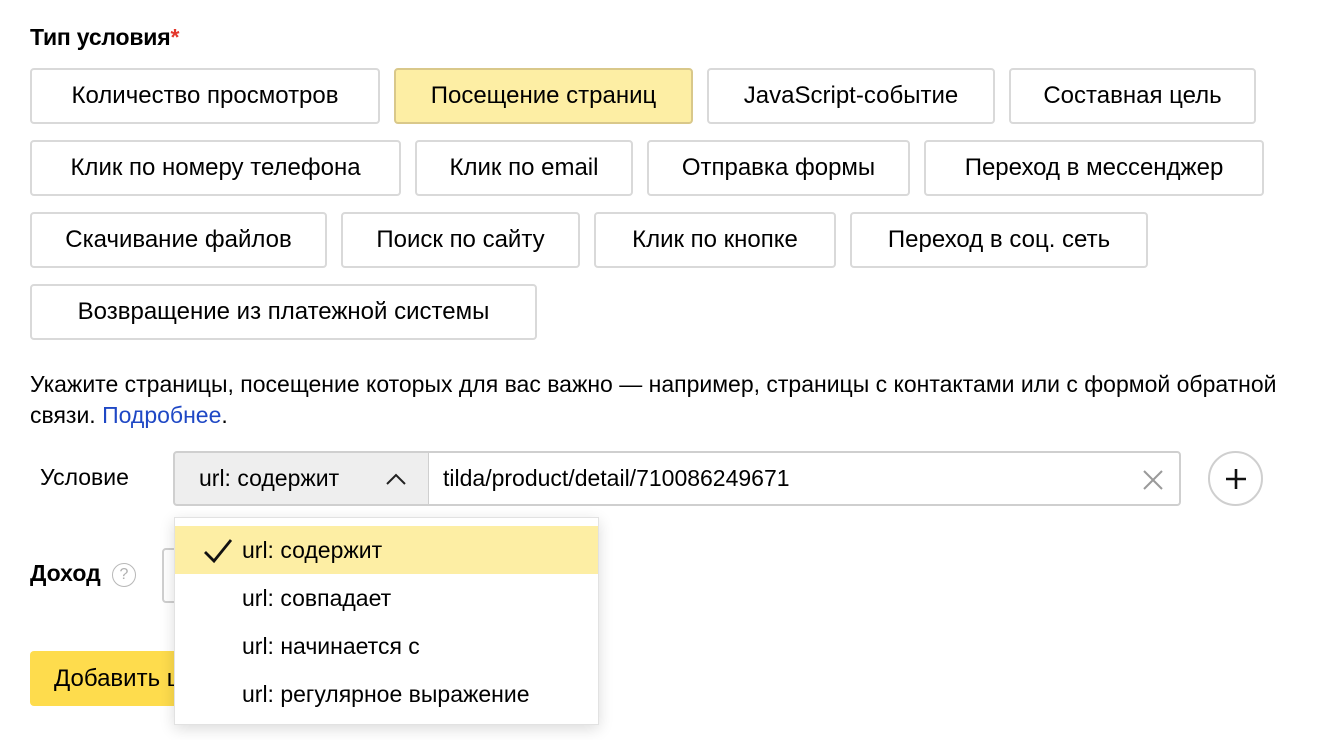 The image size is (1342, 740). Describe the element at coordinates (224, 415) in the screenshot. I see `hint-tail: .` at that location.